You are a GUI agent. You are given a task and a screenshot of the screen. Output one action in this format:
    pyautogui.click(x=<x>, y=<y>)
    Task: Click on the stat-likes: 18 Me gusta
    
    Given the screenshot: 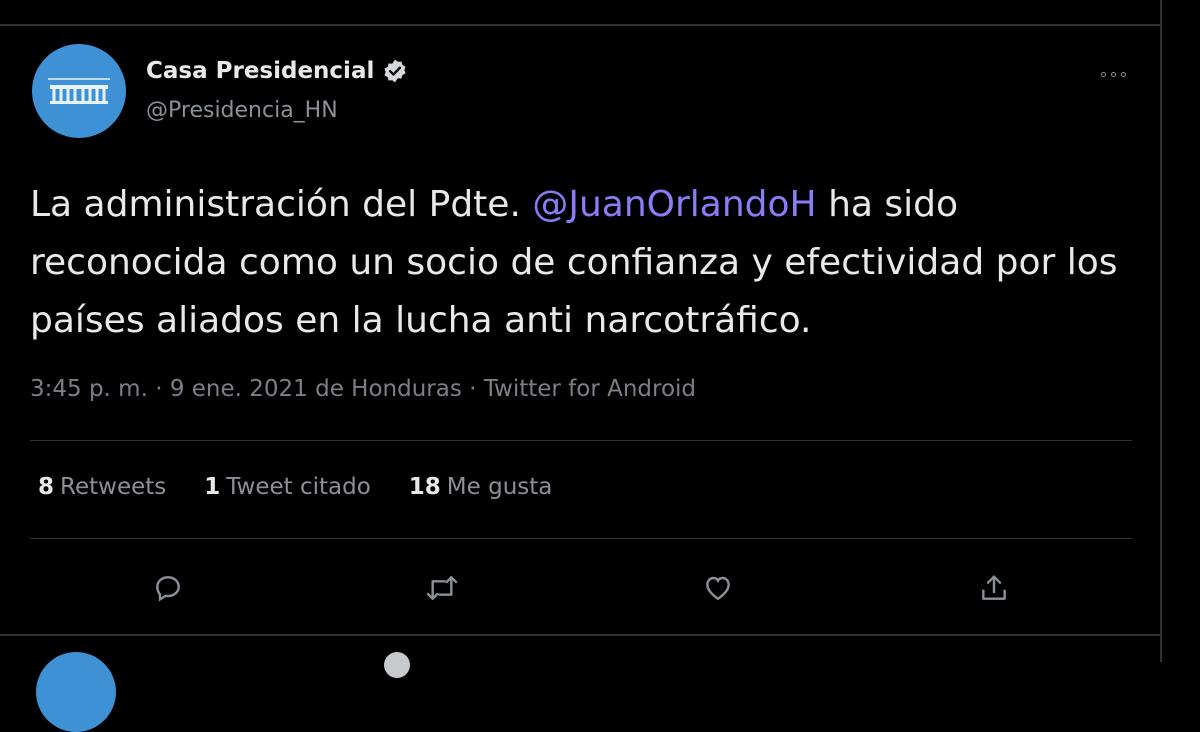 What is the action you would take?
    pyautogui.click(x=481, y=487)
    